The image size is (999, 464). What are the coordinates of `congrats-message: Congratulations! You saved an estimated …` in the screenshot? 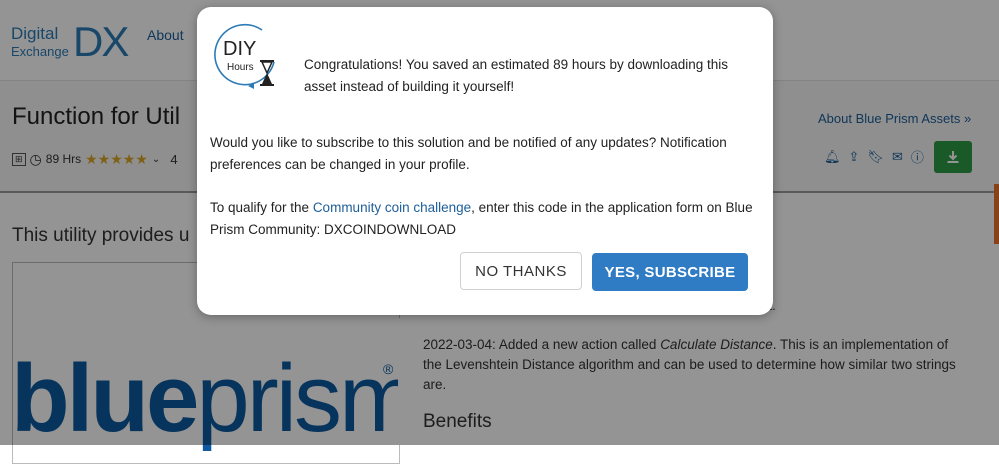 It's located at (516, 75).